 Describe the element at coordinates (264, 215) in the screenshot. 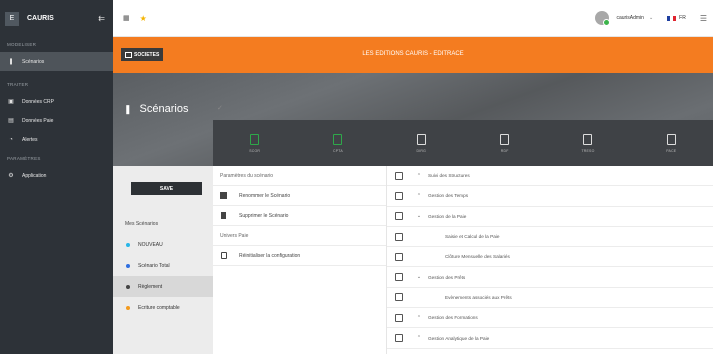

I see `delete-label: Supprimer le Scénario` at that location.